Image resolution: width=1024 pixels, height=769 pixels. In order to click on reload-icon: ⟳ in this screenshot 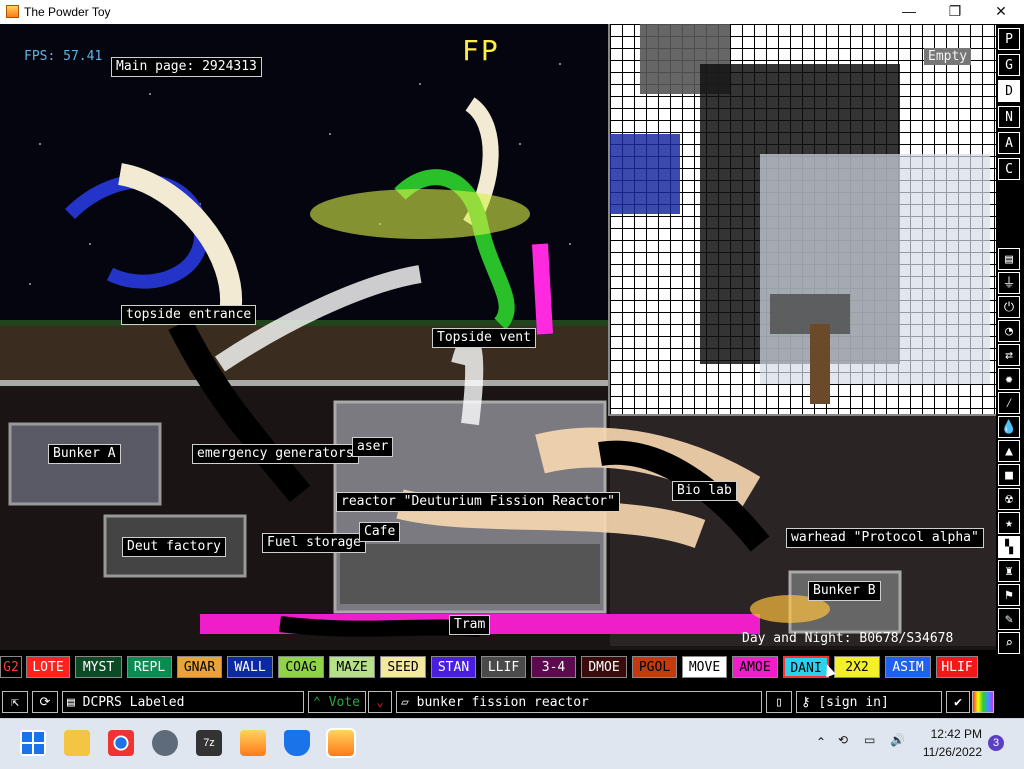, I will do `click(45, 702)`.